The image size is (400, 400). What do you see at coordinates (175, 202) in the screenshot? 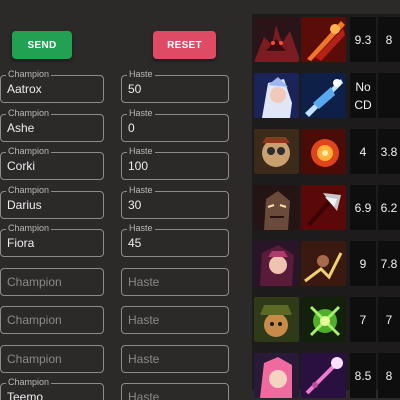
I see `haste-field: Haste 30` at bounding box center [175, 202].